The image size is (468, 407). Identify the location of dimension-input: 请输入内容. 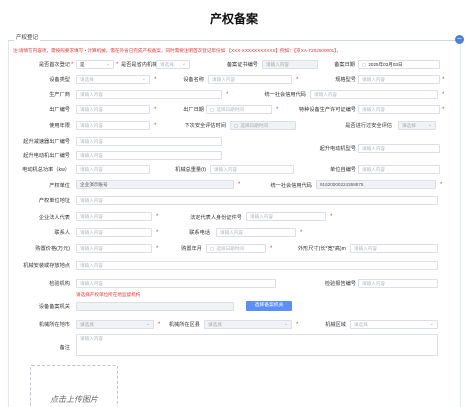
(394, 248).